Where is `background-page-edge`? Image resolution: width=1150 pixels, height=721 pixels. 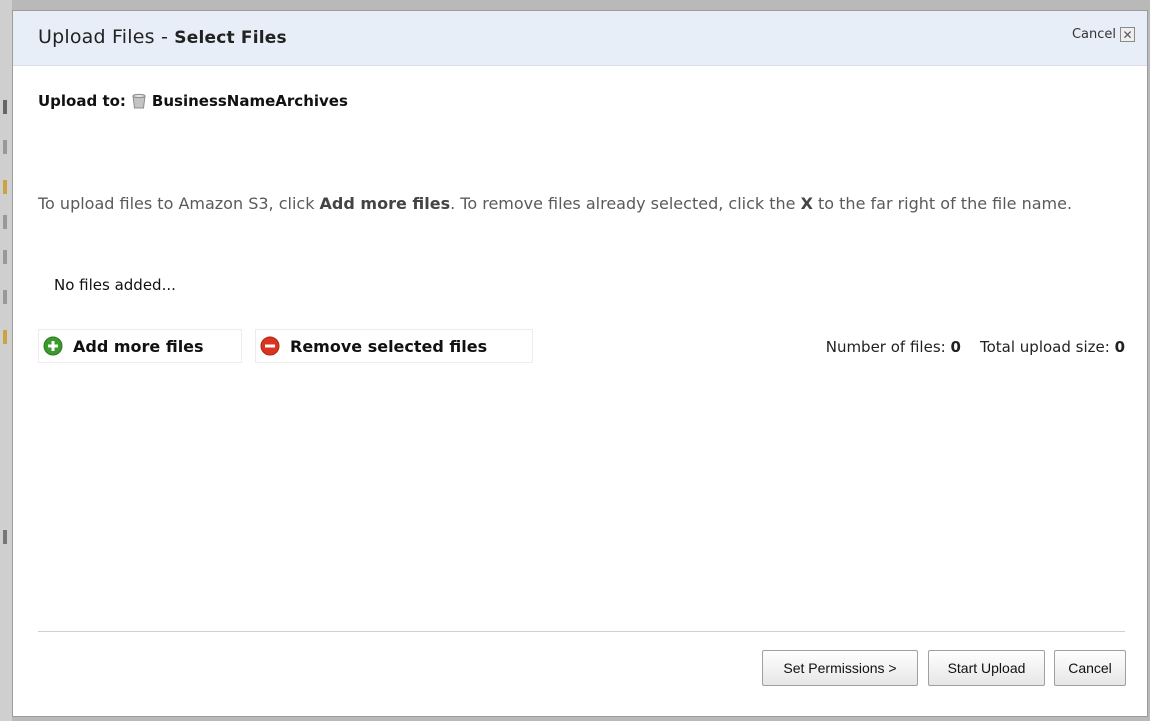 background-page-edge is located at coordinates (6, 360).